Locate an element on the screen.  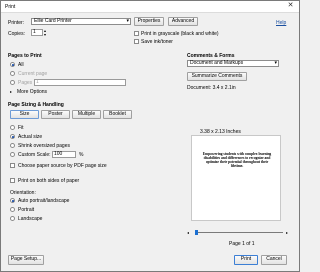
pages-to-print-heading: Pages to Print is located at coordinates (25, 56).